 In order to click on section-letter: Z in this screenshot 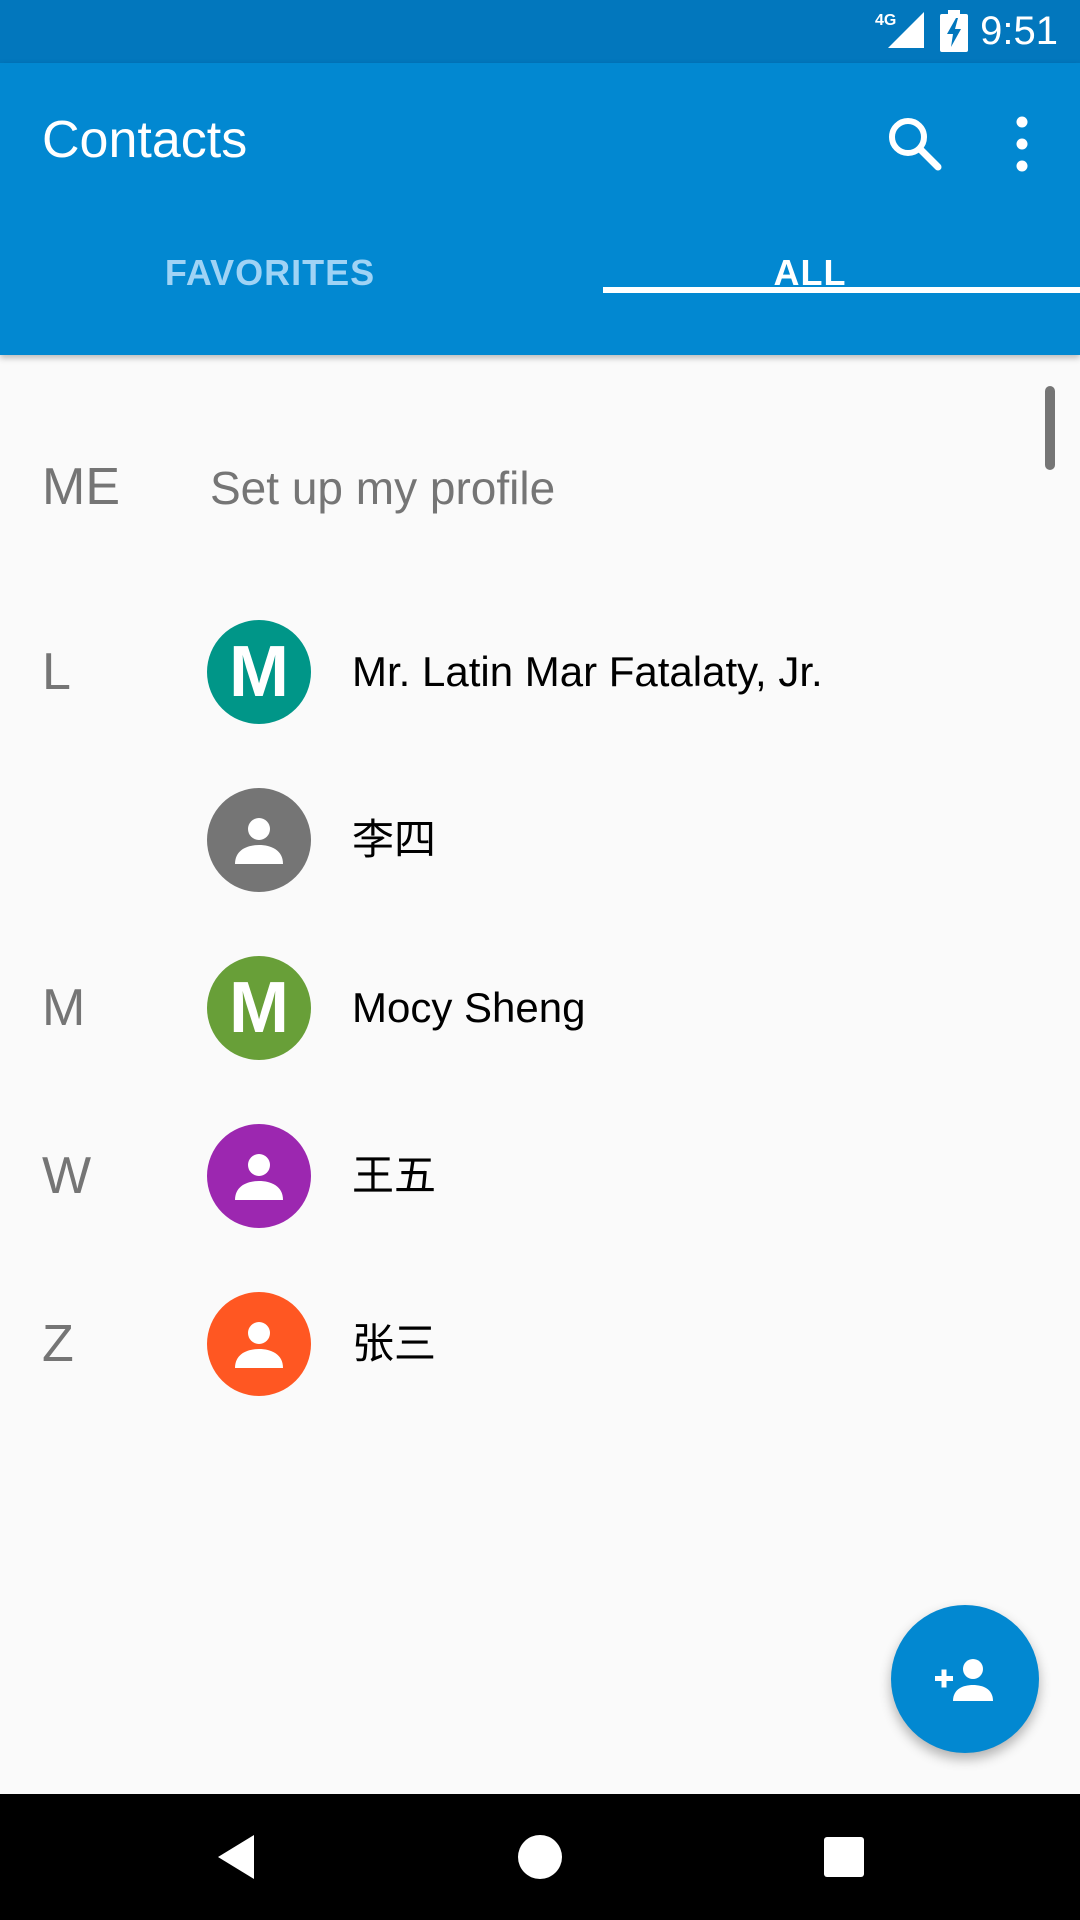, I will do `click(58, 1344)`.